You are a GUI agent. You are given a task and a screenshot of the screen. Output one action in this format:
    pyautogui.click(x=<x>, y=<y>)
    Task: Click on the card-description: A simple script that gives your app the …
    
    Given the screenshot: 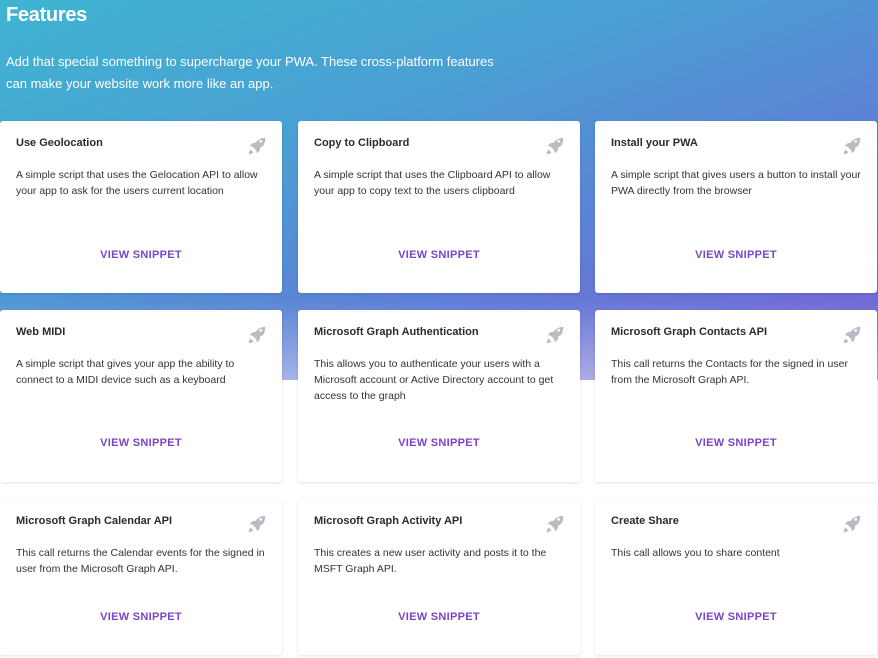 What is the action you would take?
    pyautogui.click(x=125, y=372)
    